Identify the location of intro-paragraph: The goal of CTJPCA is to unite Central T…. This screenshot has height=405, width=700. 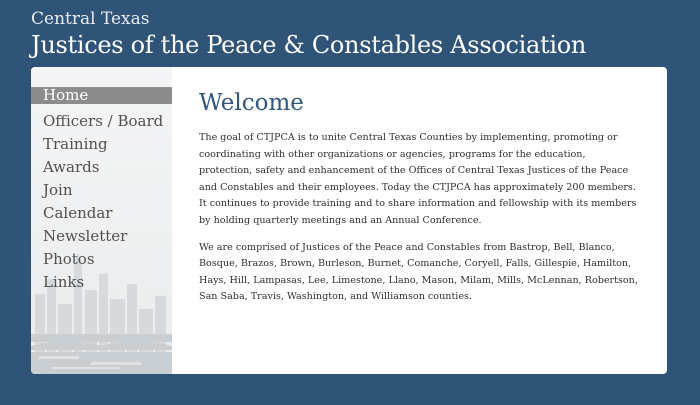
(418, 179).